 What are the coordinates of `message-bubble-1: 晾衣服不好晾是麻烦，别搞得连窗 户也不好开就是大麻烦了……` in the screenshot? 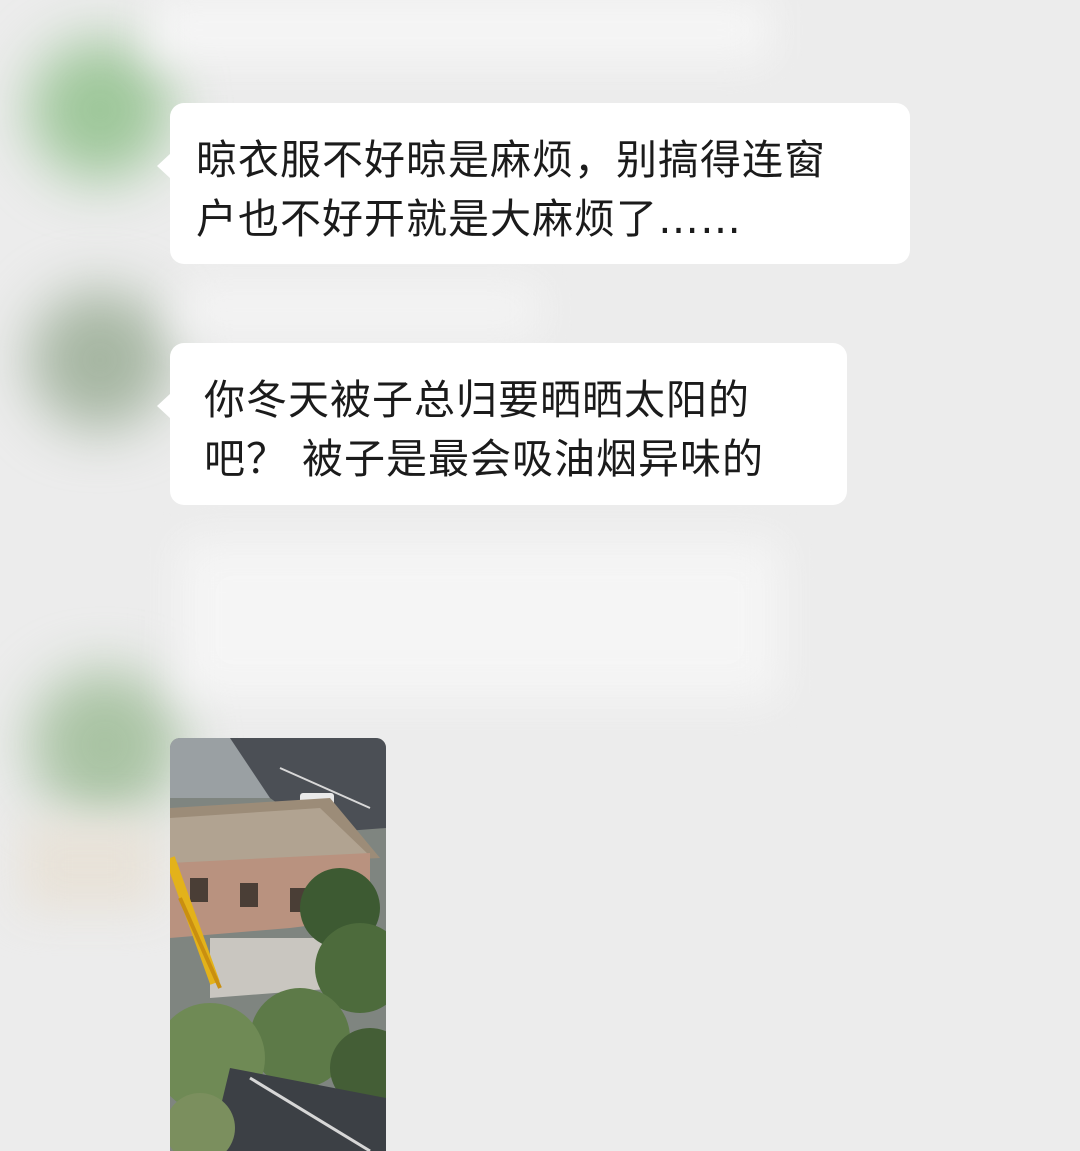 It's located at (533, 183).